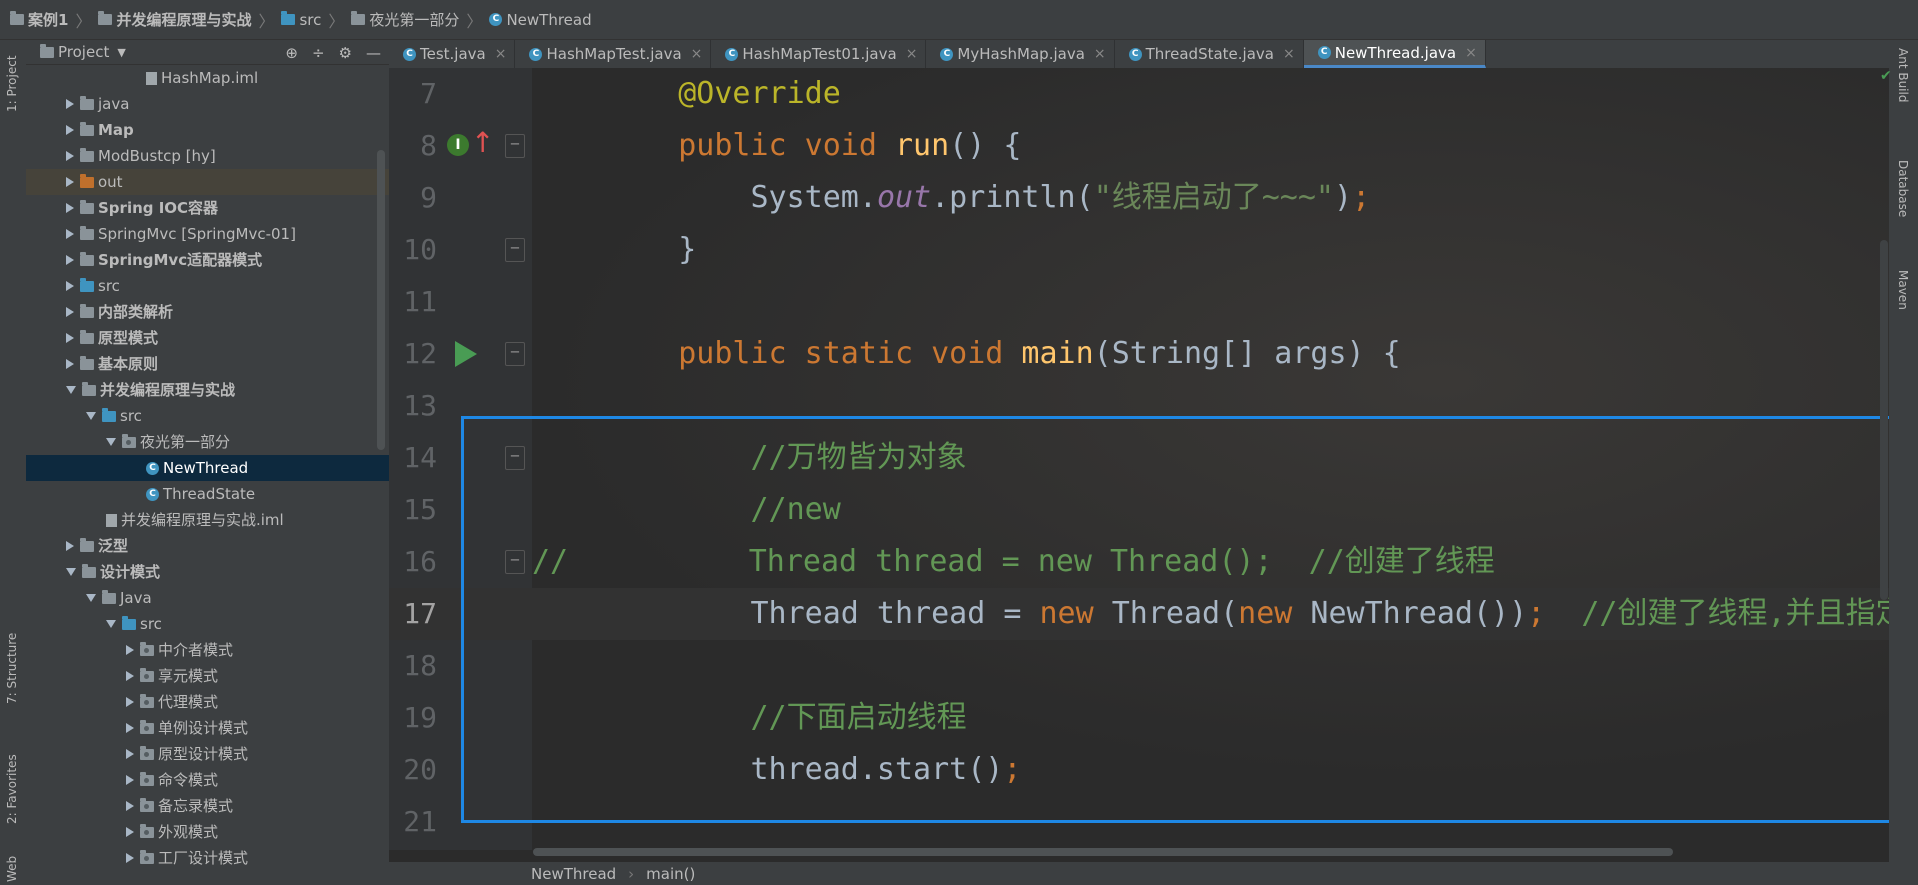  Describe the element at coordinates (1139, 718) in the screenshot. I see `code-line: 19 //下面启动线程` at that location.